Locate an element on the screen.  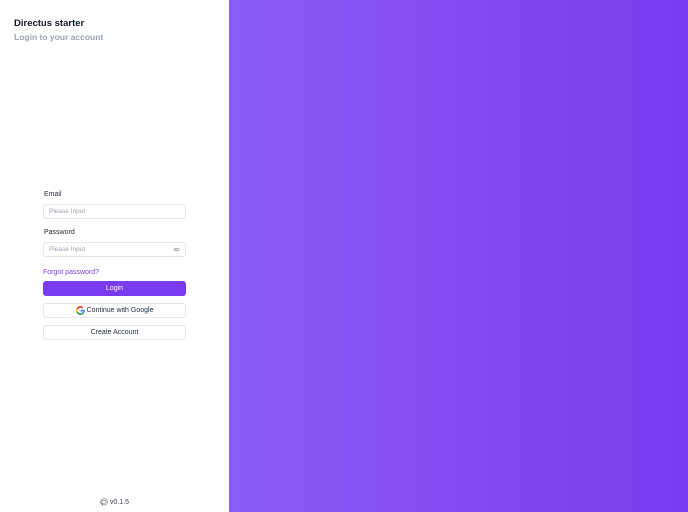
app-title: Directus starter is located at coordinates (49, 23).